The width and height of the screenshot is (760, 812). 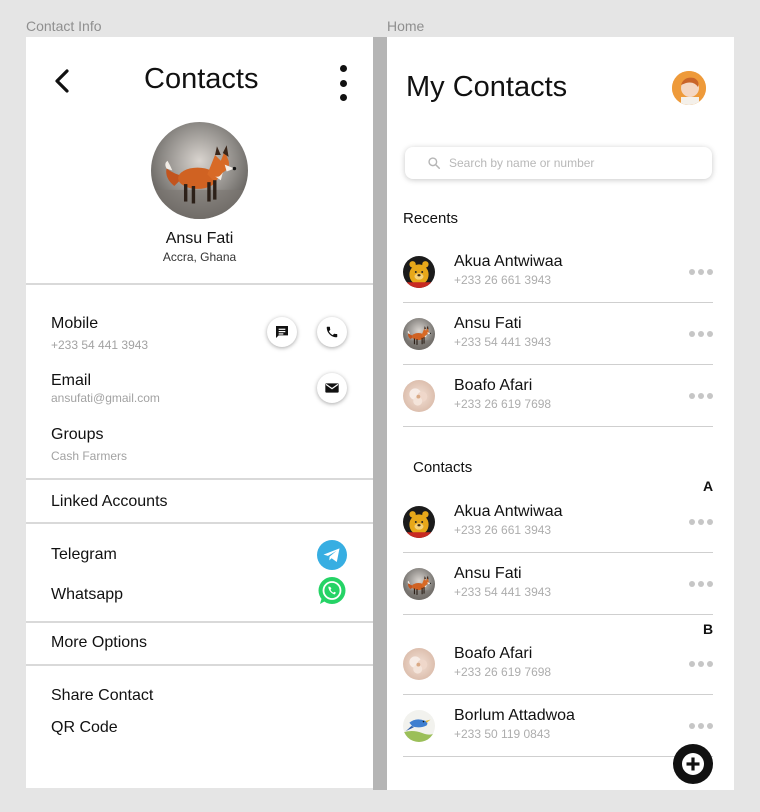 I want to click on contact-row: Ansu Fati +233 54 441 3943, so click(x=558, y=584).